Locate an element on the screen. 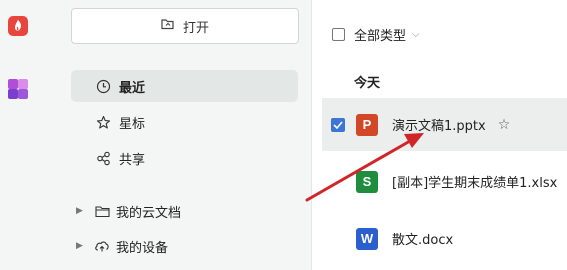  checkmark-icon is located at coordinates (338, 124).